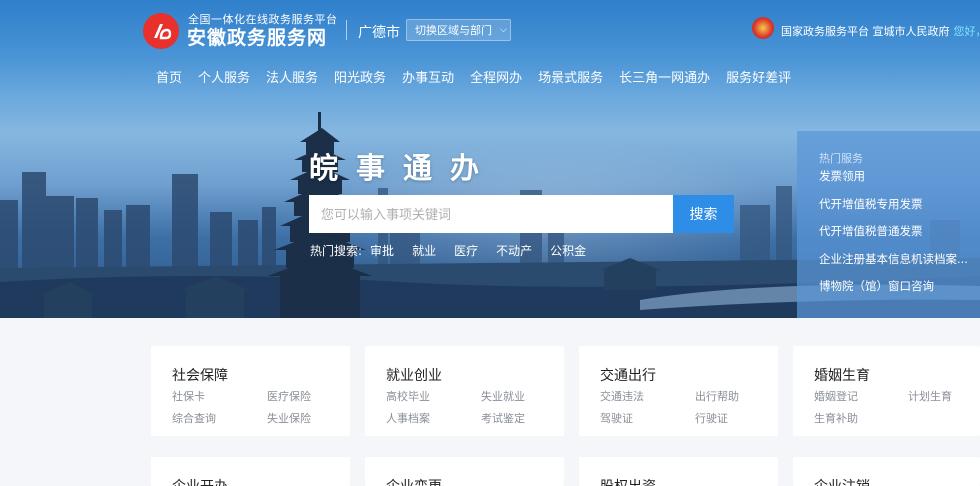  Describe the element at coordinates (194, 418) in the screenshot. I see `card-link: 综合查询` at that location.